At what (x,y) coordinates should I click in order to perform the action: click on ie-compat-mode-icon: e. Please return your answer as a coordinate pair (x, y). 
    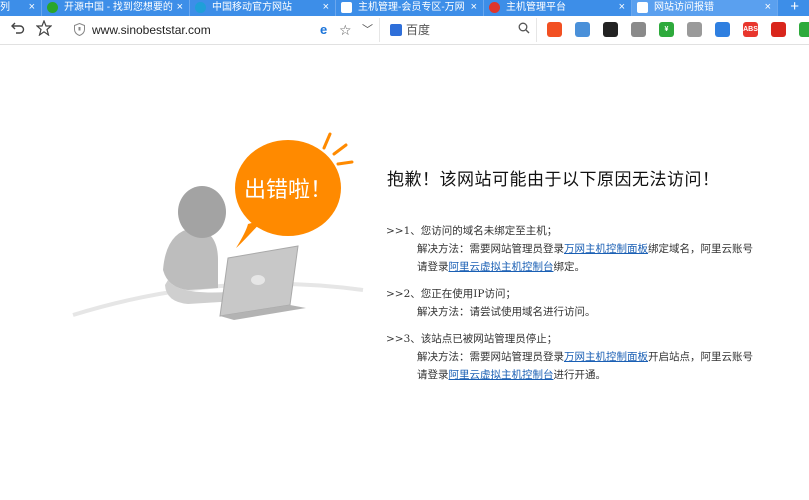
    Looking at the image, I should click on (323, 30).